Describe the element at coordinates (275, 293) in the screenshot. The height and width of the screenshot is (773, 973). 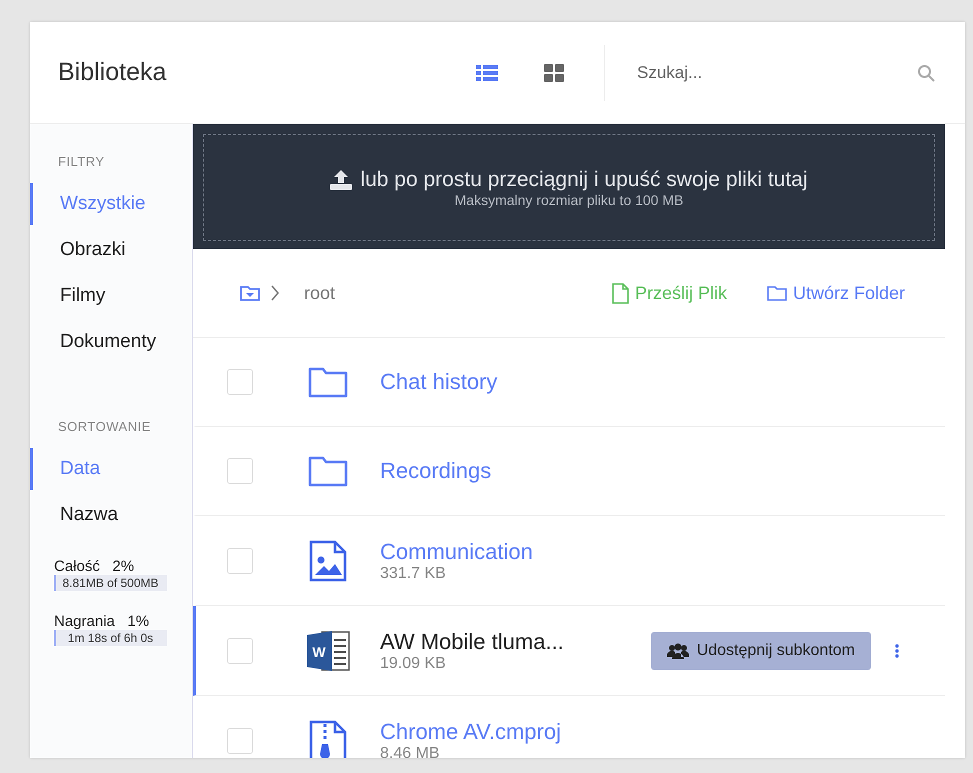
I see `chevron-icon` at that location.